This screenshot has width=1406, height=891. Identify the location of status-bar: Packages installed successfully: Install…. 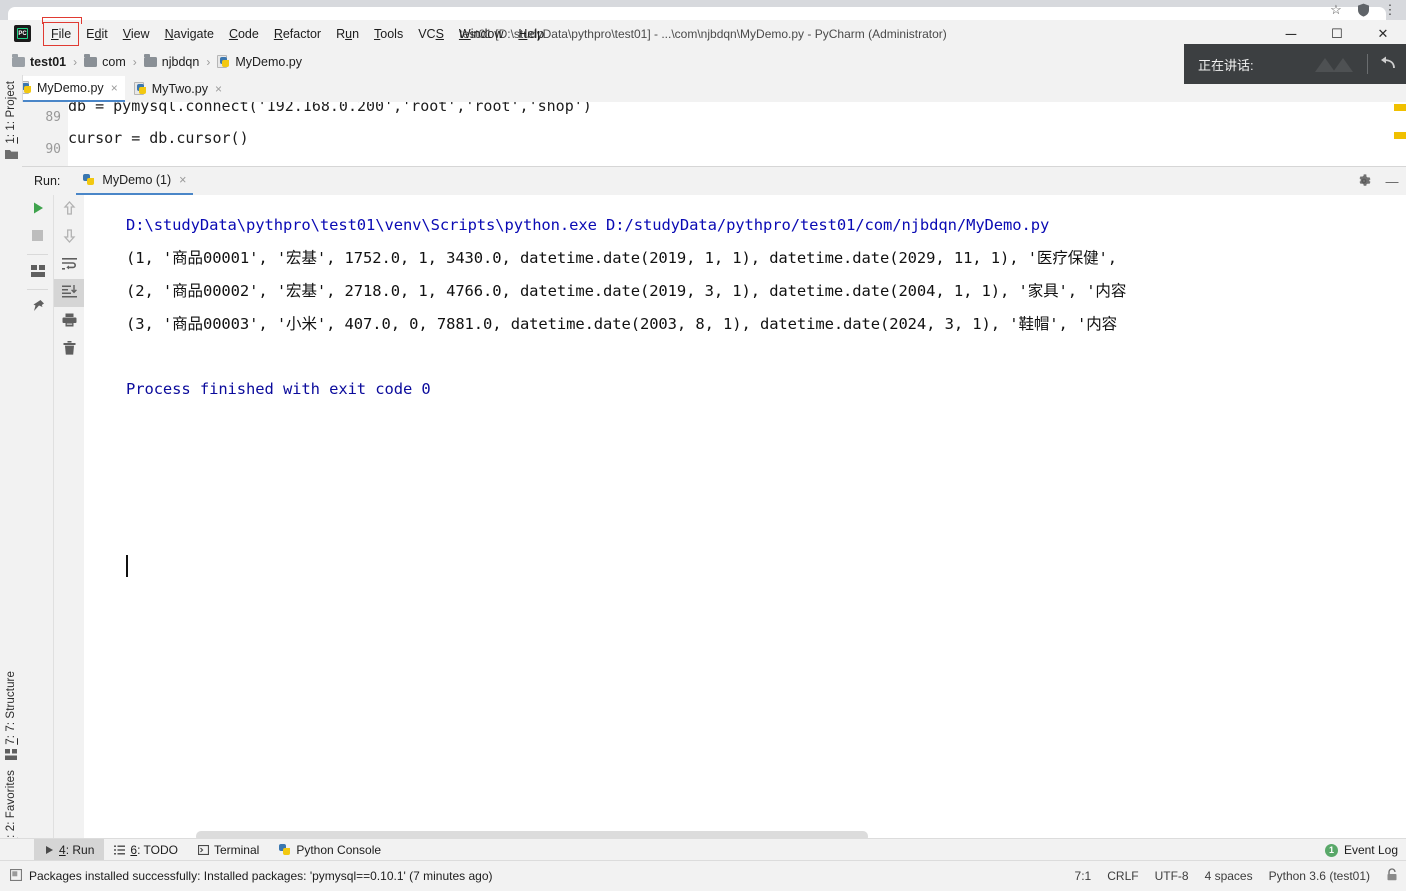
(703, 875).